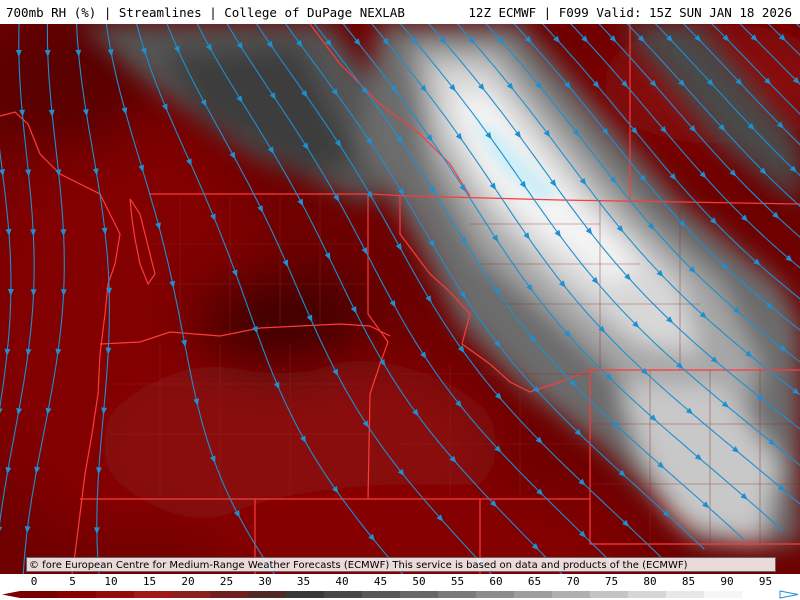 The height and width of the screenshot is (600, 800). What do you see at coordinates (11, 594) in the screenshot?
I see `legend-arrow-left` at bounding box center [11, 594].